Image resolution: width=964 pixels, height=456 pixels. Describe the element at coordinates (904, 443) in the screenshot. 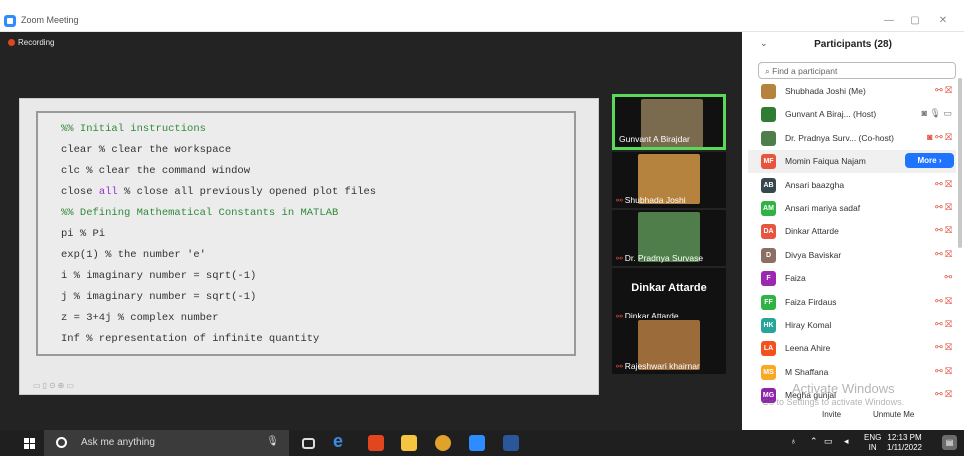

I see `taskbar-clock: 12:13 PM 1/11/2022` at that location.